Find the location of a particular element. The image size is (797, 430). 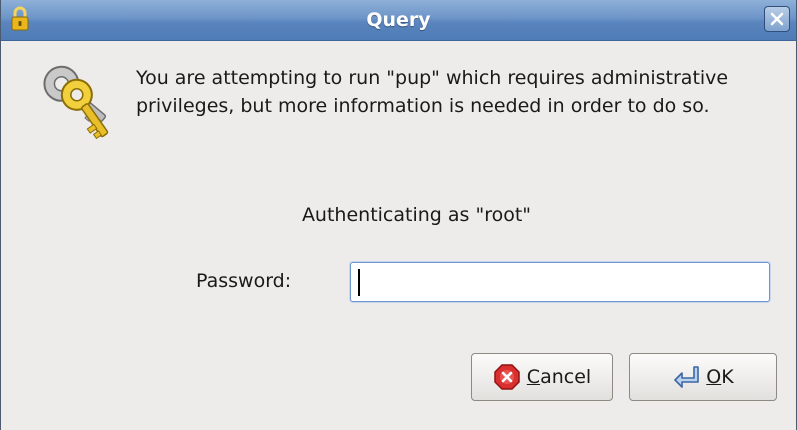

cancel-mnemonic: C is located at coordinates (533, 377).